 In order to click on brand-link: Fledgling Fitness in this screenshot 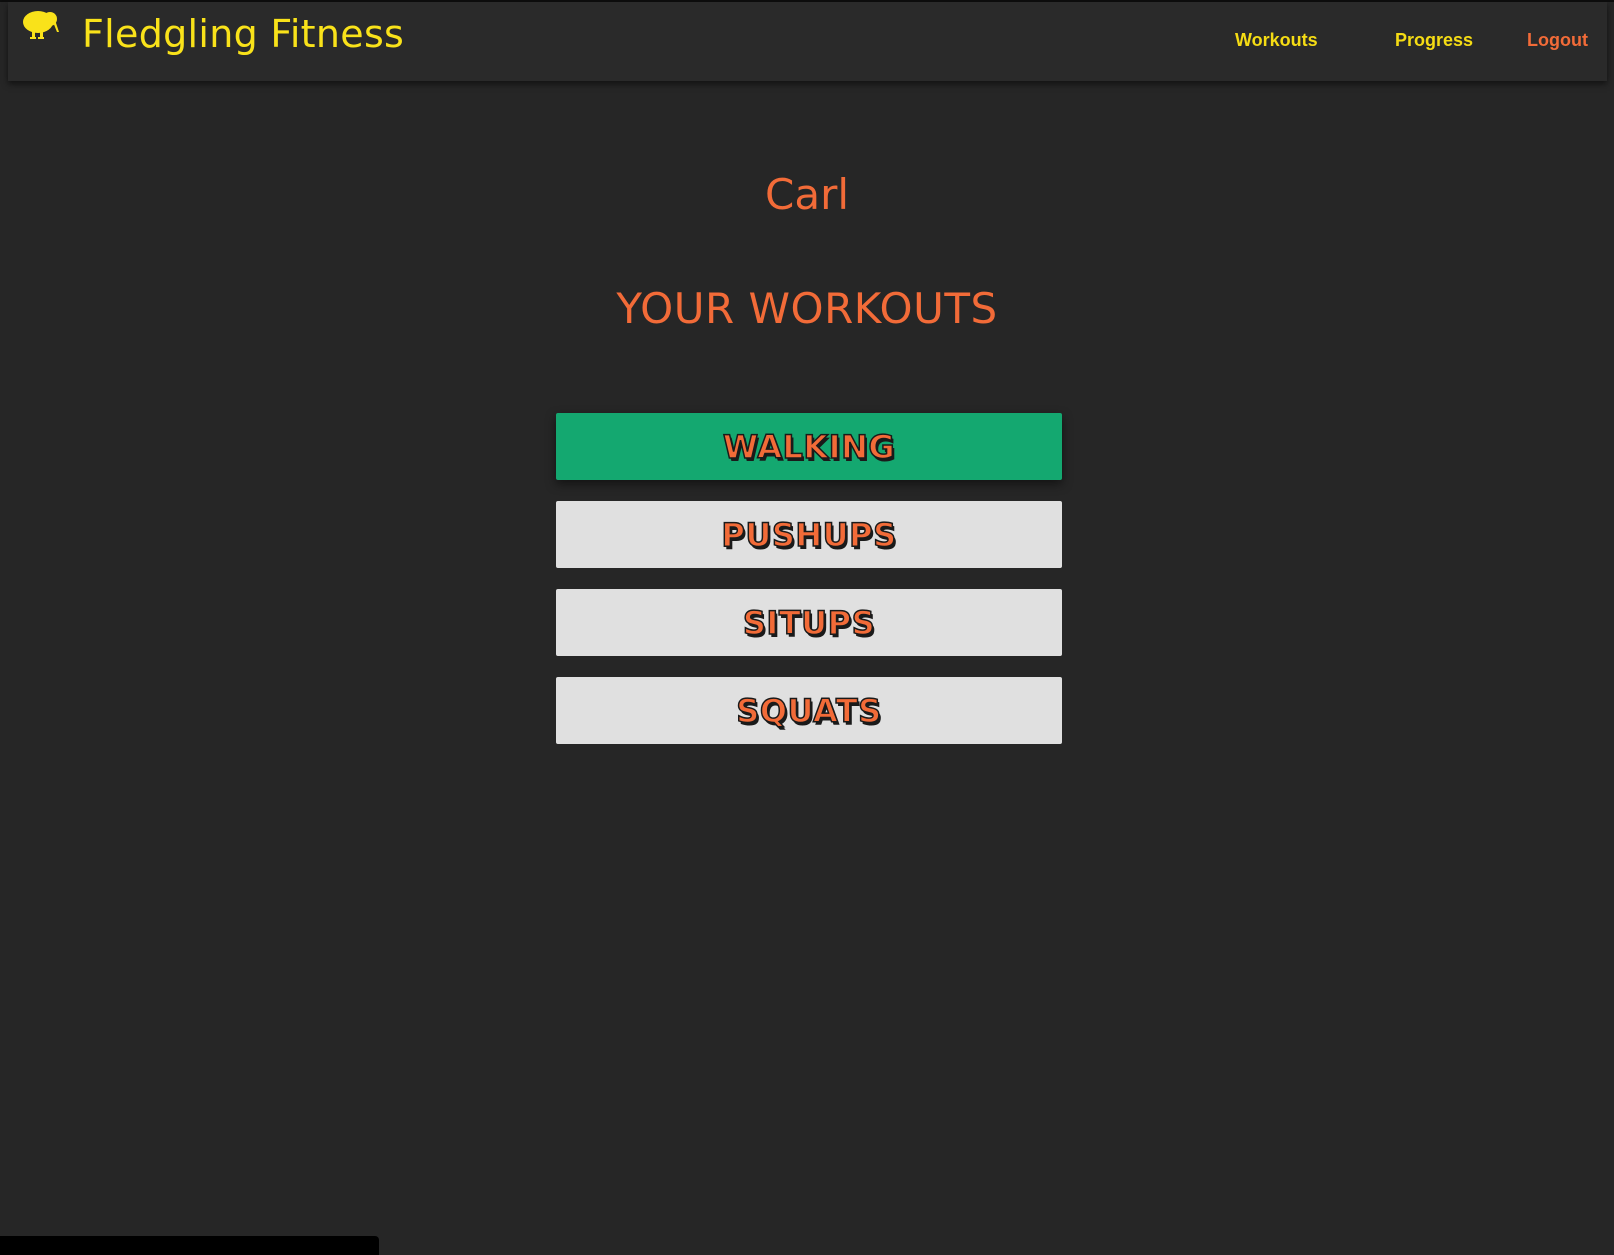, I will do `click(213, 34)`.